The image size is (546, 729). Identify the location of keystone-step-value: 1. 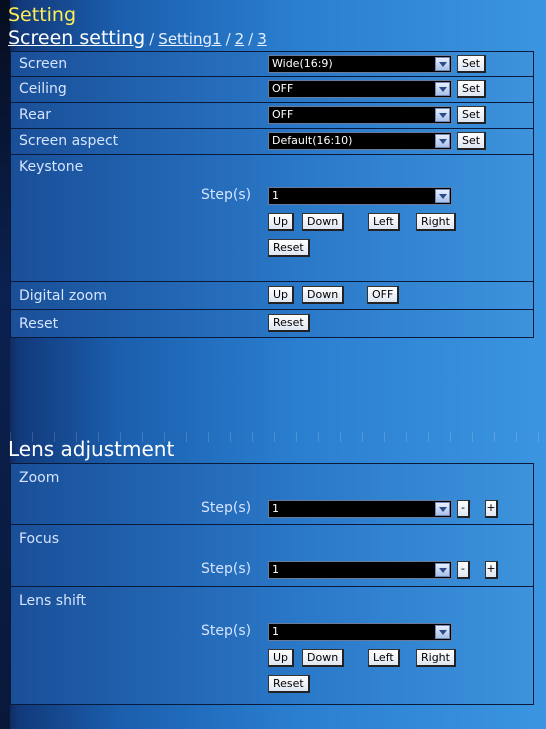
(275, 195).